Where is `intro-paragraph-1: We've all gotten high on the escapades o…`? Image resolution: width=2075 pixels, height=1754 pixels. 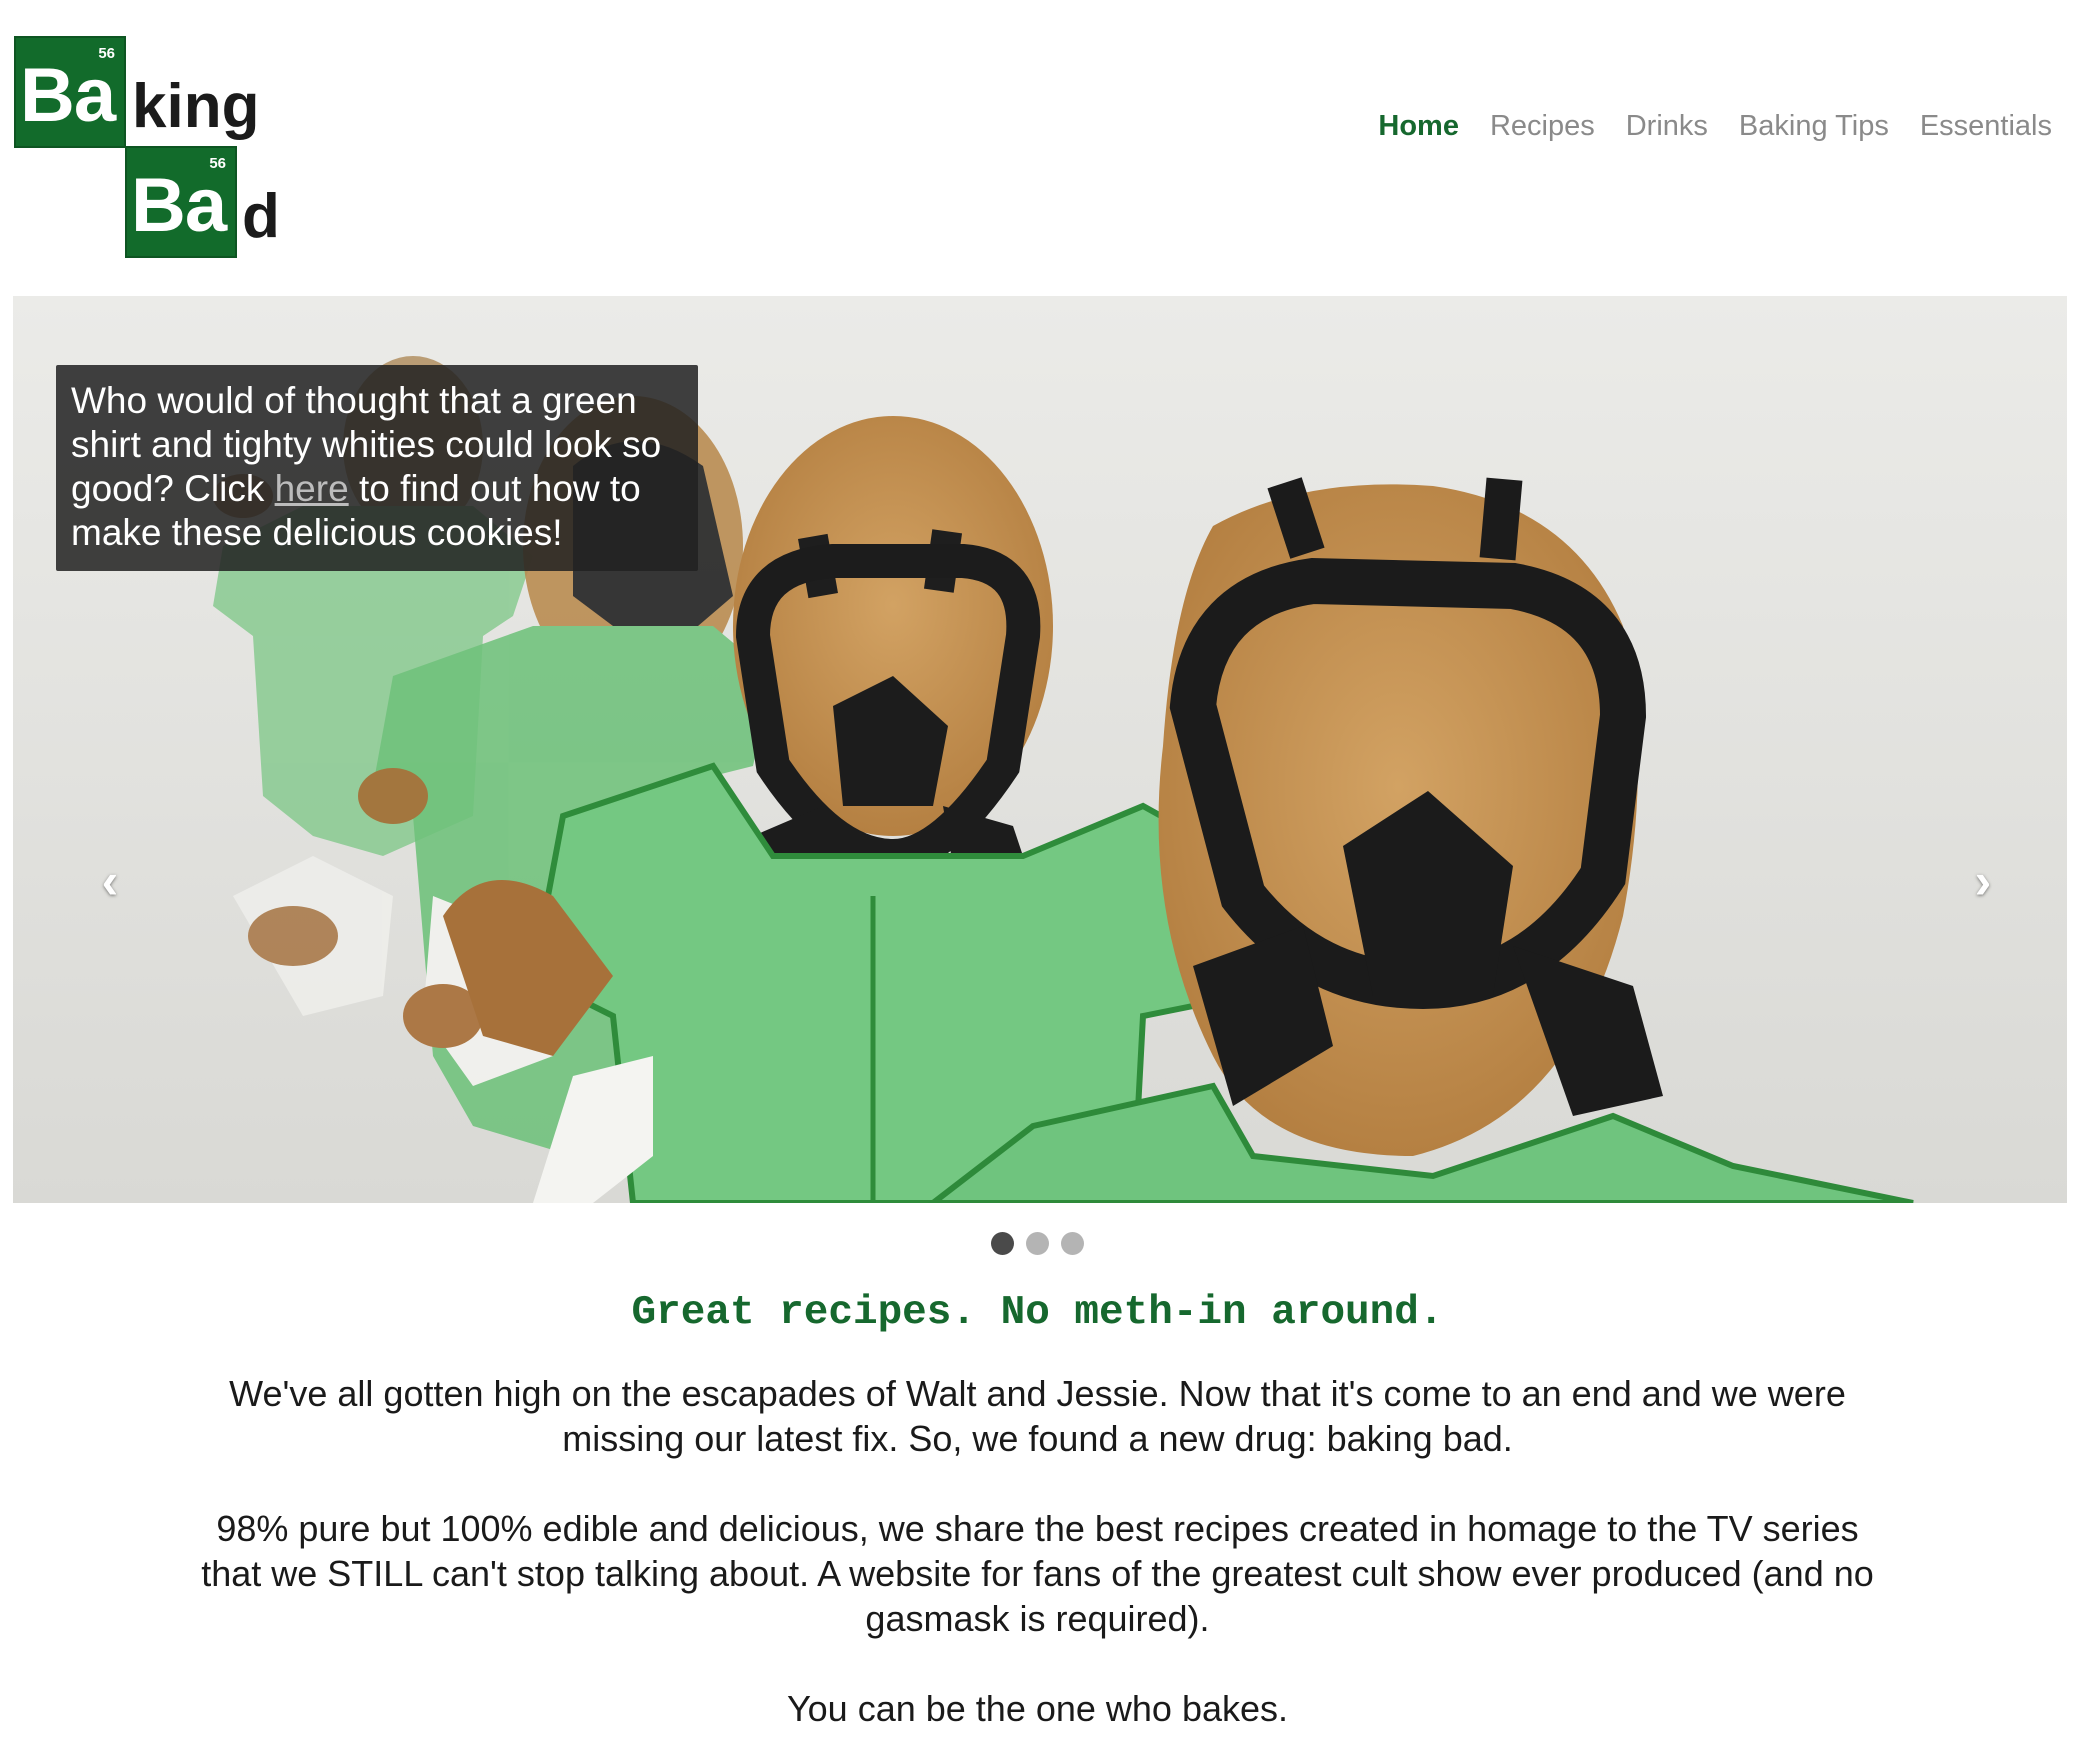
intro-paragraph-1: We've all gotten high on the escapades o… is located at coordinates (1037, 1416).